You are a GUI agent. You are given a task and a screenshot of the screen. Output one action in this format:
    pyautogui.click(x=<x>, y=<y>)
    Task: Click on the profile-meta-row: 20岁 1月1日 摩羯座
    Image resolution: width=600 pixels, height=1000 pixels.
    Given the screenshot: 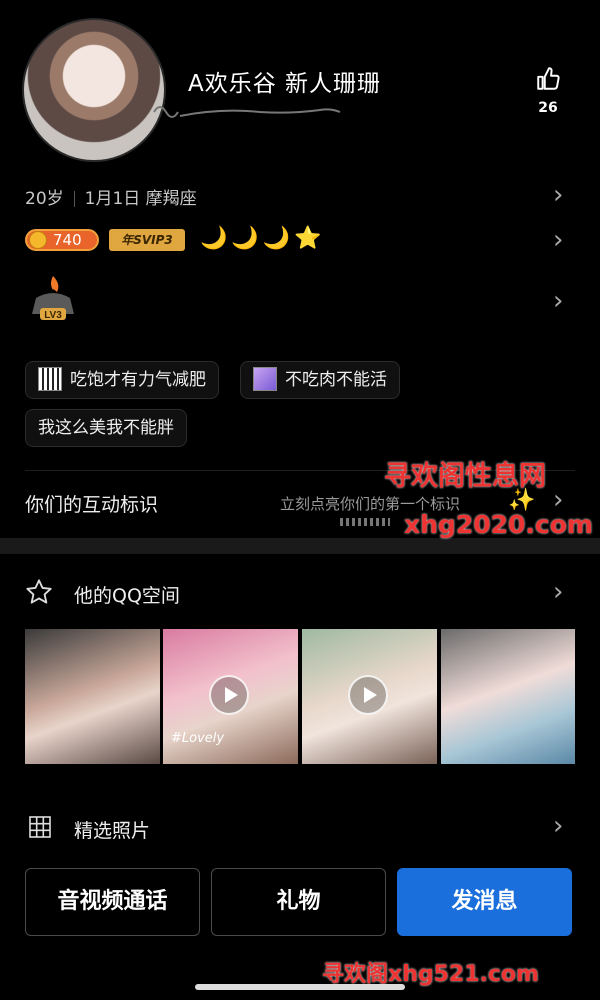 What is the action you would take?
    pyautogui.click(x=111, y=196)
    